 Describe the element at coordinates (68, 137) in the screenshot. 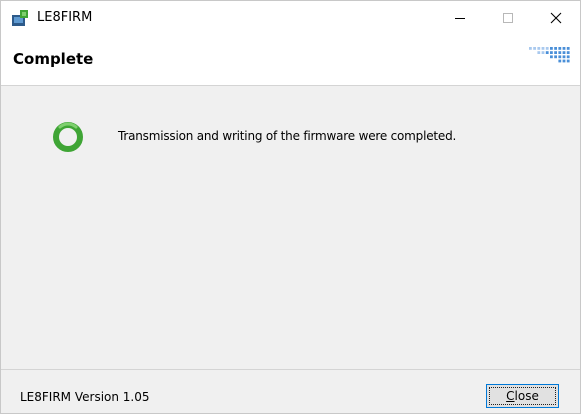

I see `success-ring-icon` at that location.